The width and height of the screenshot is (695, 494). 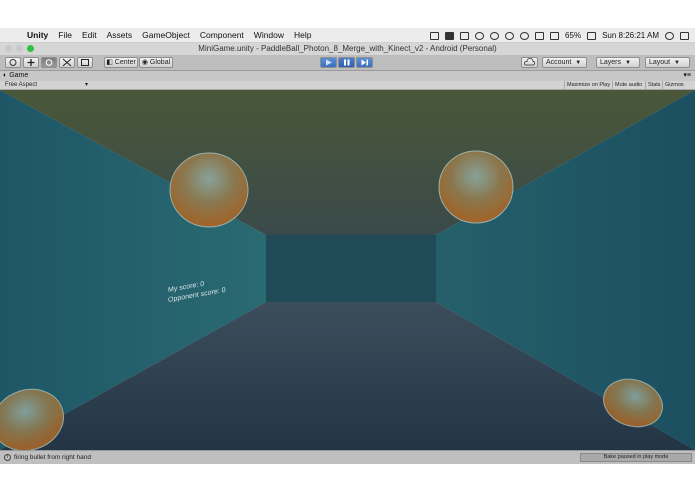 I want to click on ball-top-left, so click(x=209, y=190).